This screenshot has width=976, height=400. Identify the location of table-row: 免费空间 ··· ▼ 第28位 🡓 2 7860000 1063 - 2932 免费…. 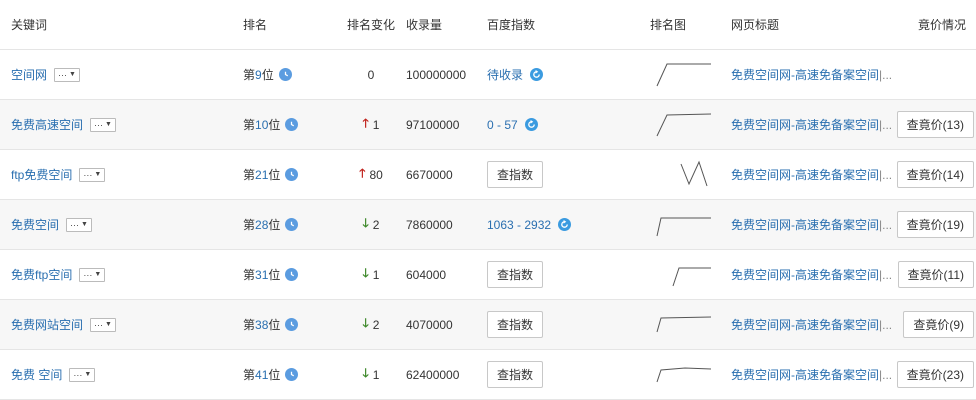
(488, 225).